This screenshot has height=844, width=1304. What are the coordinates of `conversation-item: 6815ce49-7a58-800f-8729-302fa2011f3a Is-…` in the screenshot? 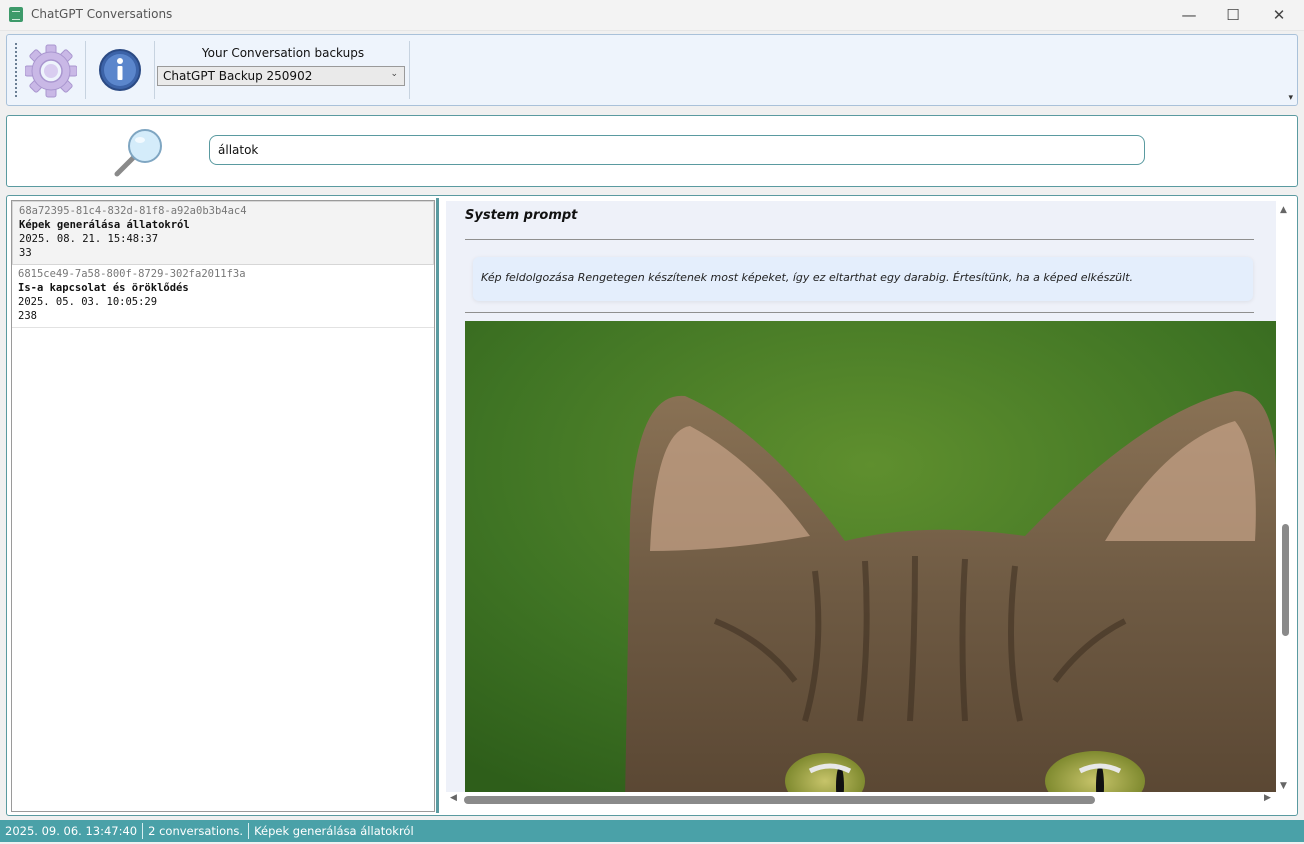 It's located at (223, 296).